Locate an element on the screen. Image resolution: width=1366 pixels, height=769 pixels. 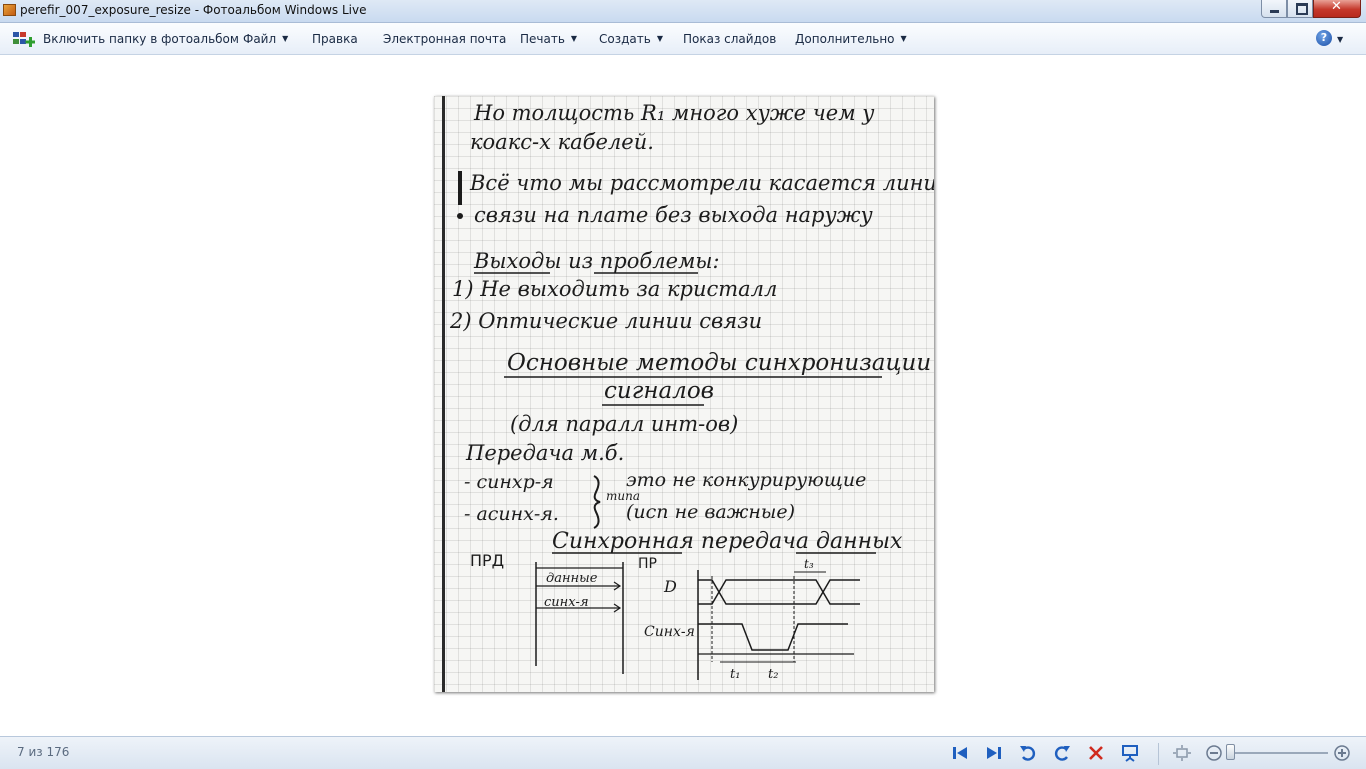
print-menu-label: Печать is located at coordinates (542, 39).